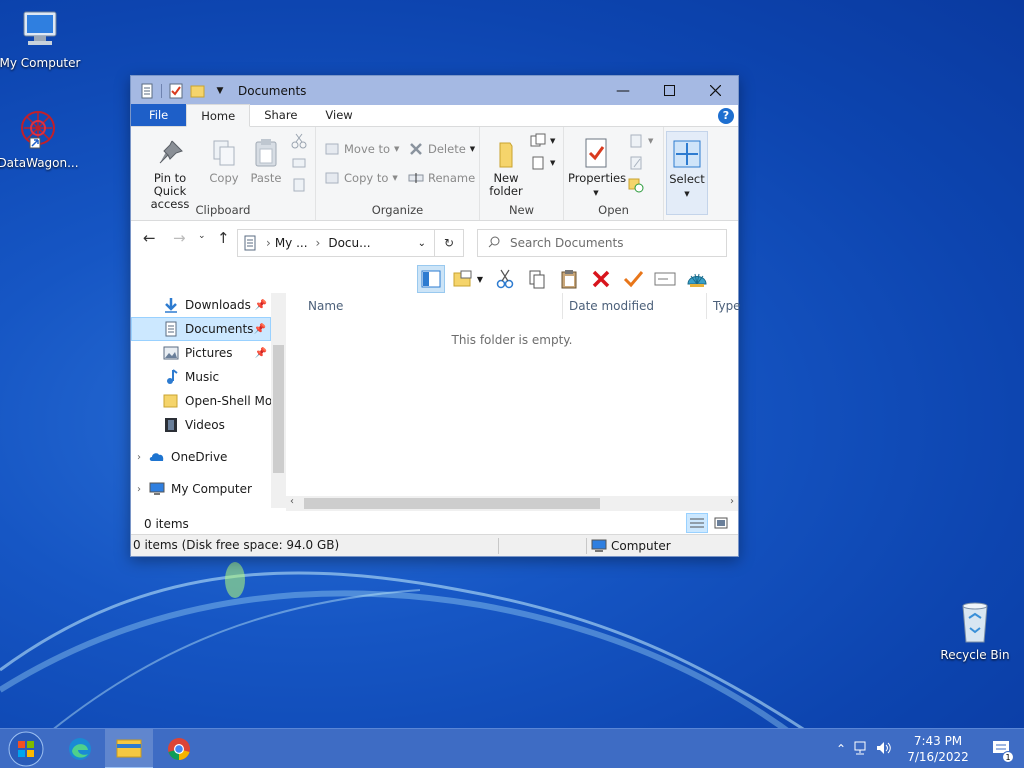 Image resolution: width=1024 pixels, height=768 pixels. I want to click on show-hidden-icons-chevron-icon: ⌃, so click(841, 749).